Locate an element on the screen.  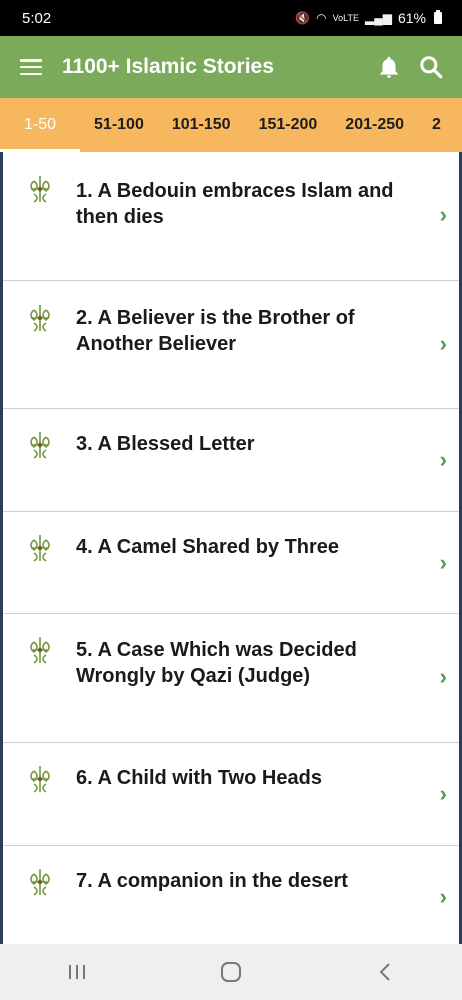
story-title: 4. A Camel Shared by Three is located at coordinates (208, 547).